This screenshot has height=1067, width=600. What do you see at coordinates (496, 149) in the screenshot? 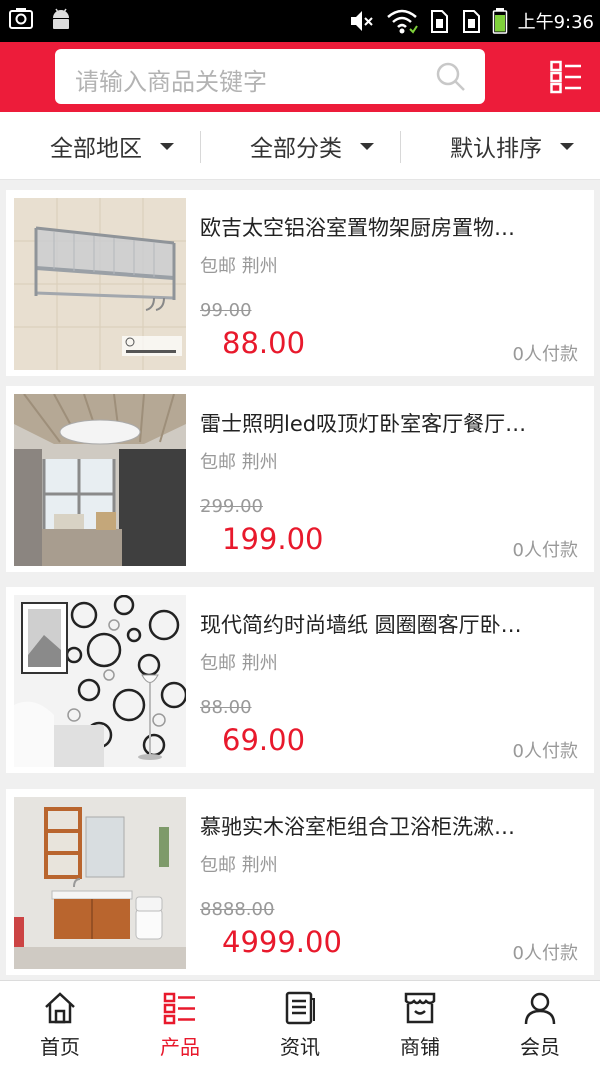
I see `filter-sort-label: 默认排序` at bounding box center [496, 149].